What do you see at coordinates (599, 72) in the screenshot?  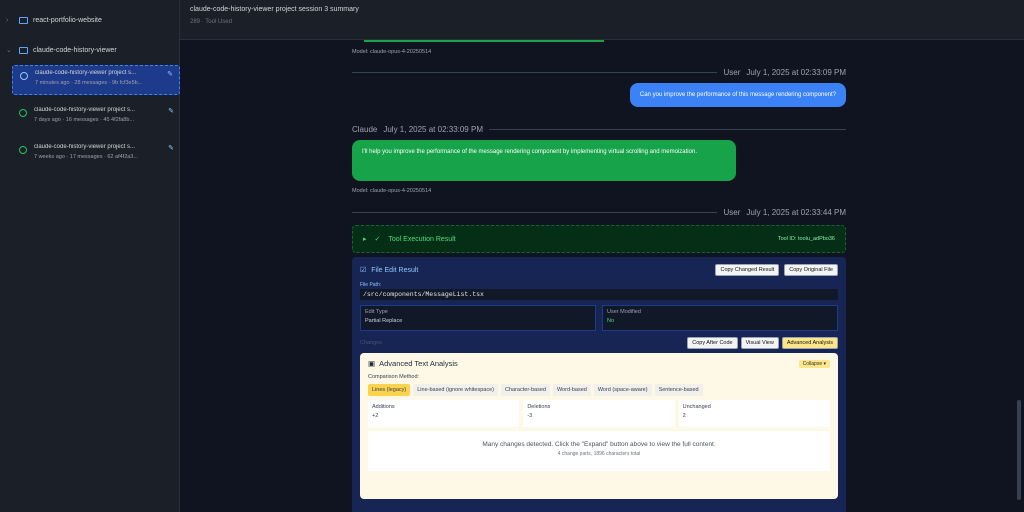 I see `user-message-header: User July 1, 2025 at 02:33:09 PM` at bounding box center [599, 72].